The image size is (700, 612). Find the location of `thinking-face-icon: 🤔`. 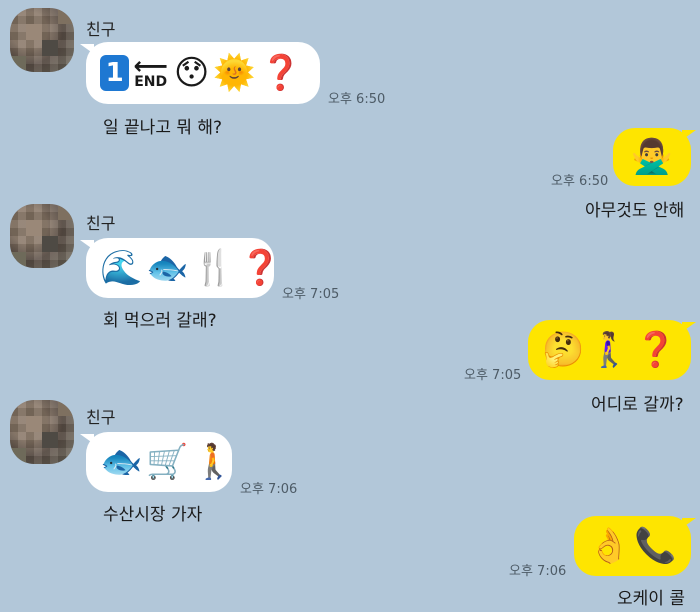

thinking-face-icon: 🤔 is located at coordinates (563, 350).